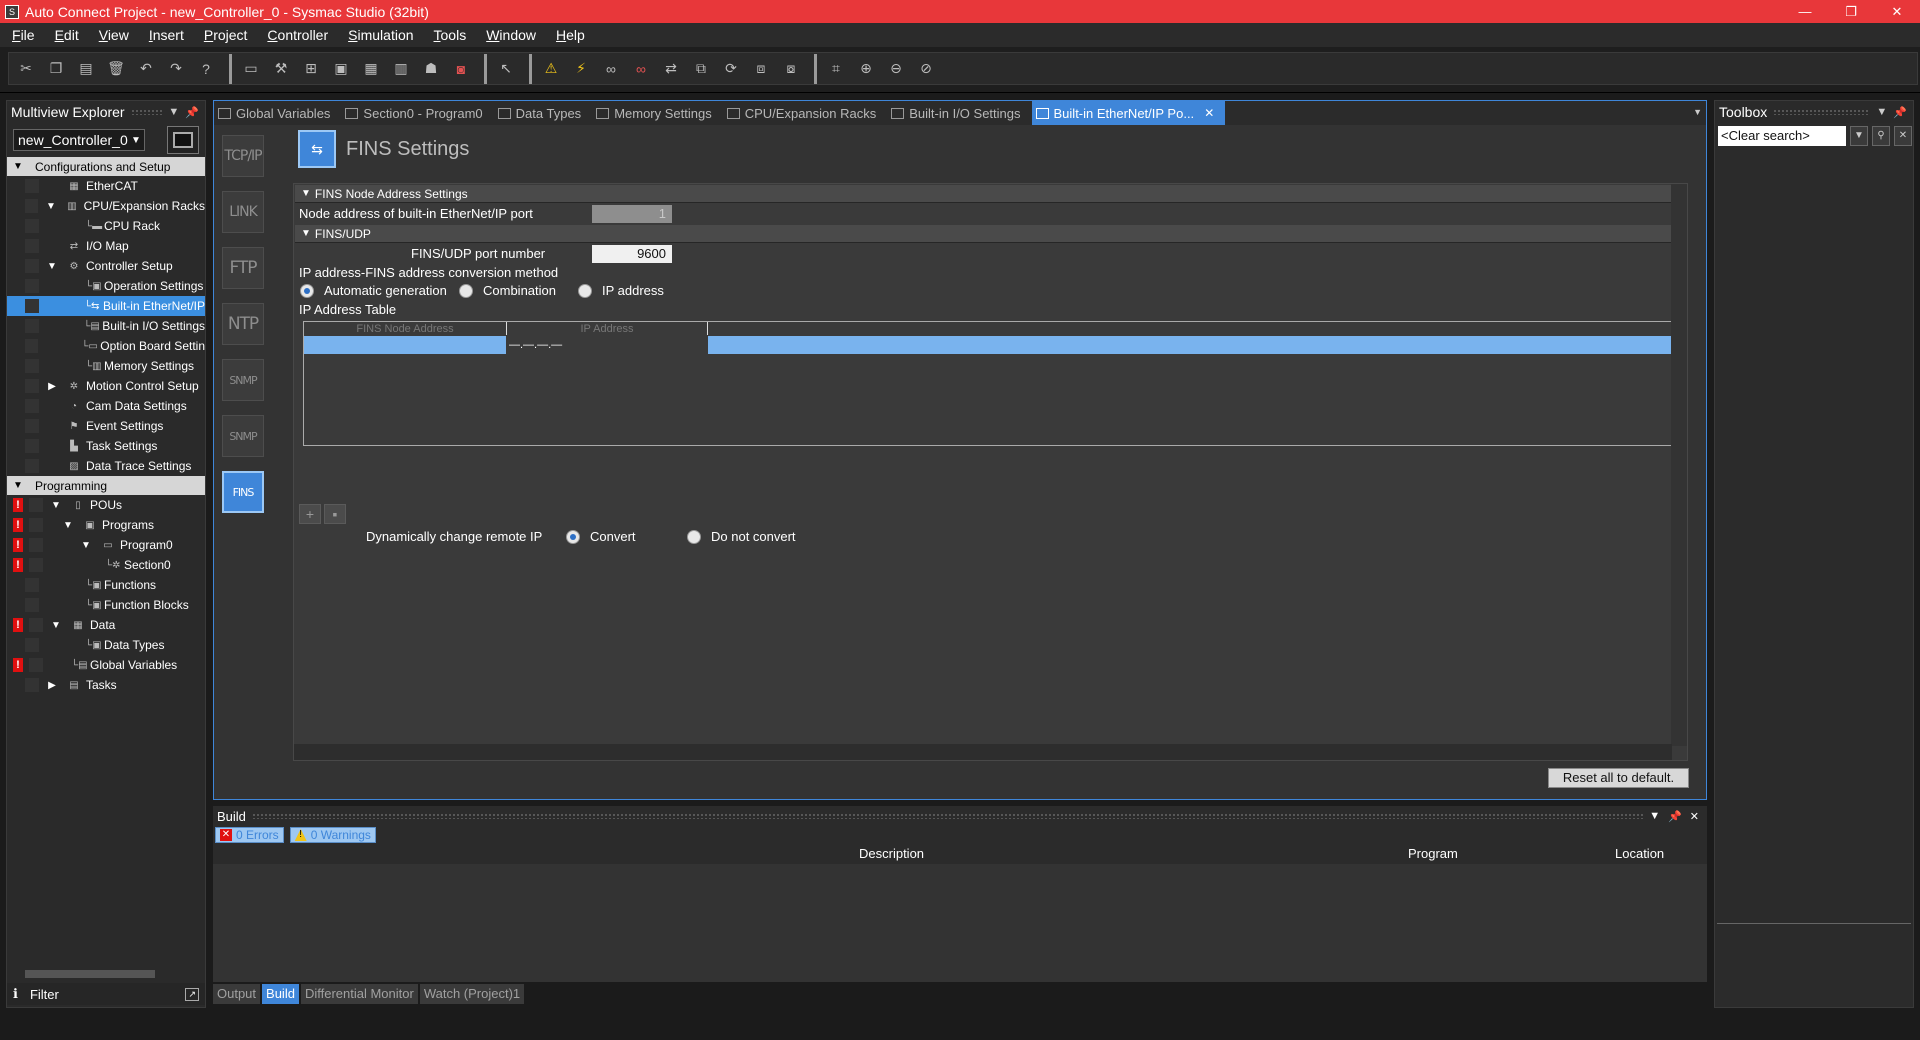  Describe the element at coordinates (959, 113) in the screenshot. I see `tab-builtin-io: Built-in I/O Settings` at that location.